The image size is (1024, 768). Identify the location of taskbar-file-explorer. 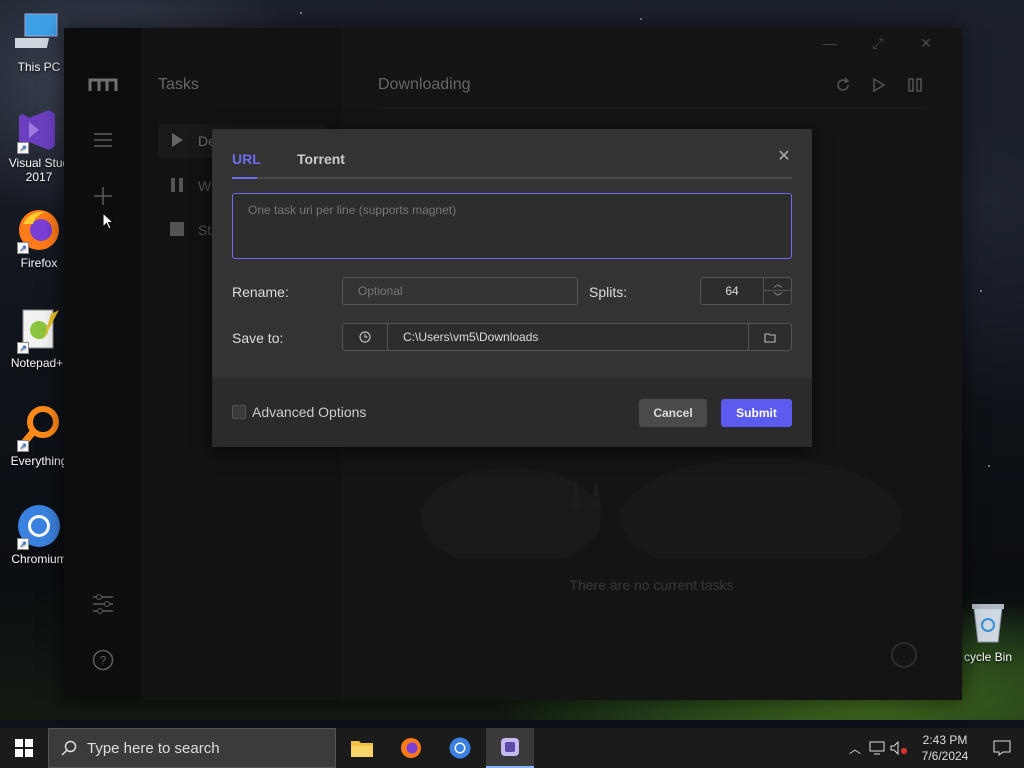
(362, 748).